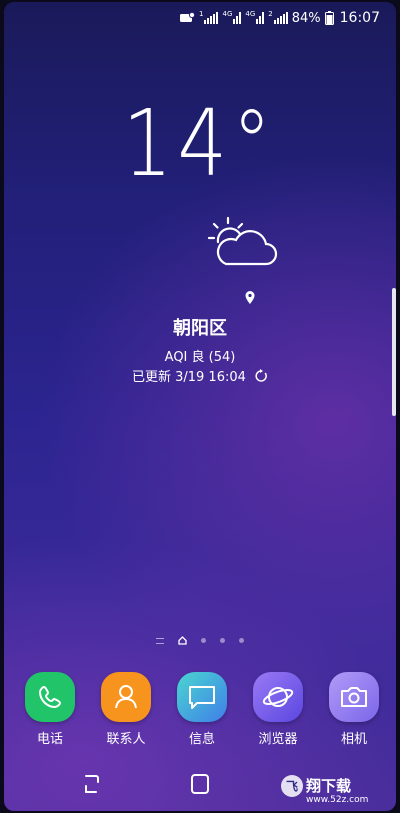 The width and height of the screenshot is (400, 813). Describe the element at coordinates (201, 739) in the screenshot. I see `app-label: 信息` at that location.